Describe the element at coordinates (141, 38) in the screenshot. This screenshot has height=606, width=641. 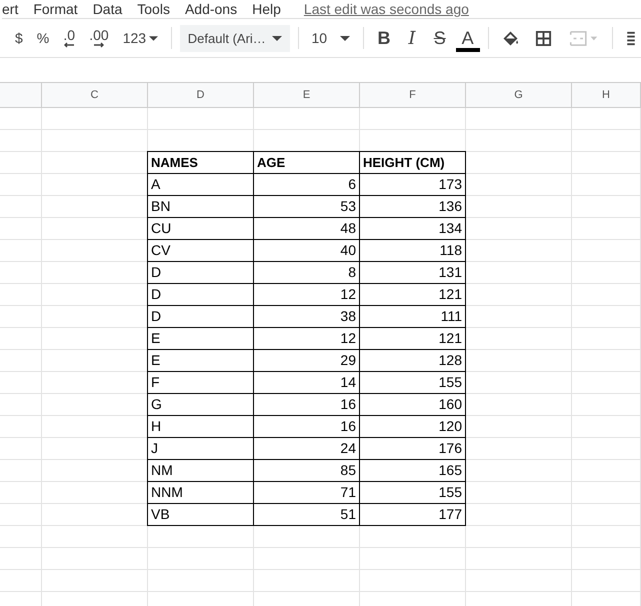
I see `number-format-dropdown: 123` at that location.